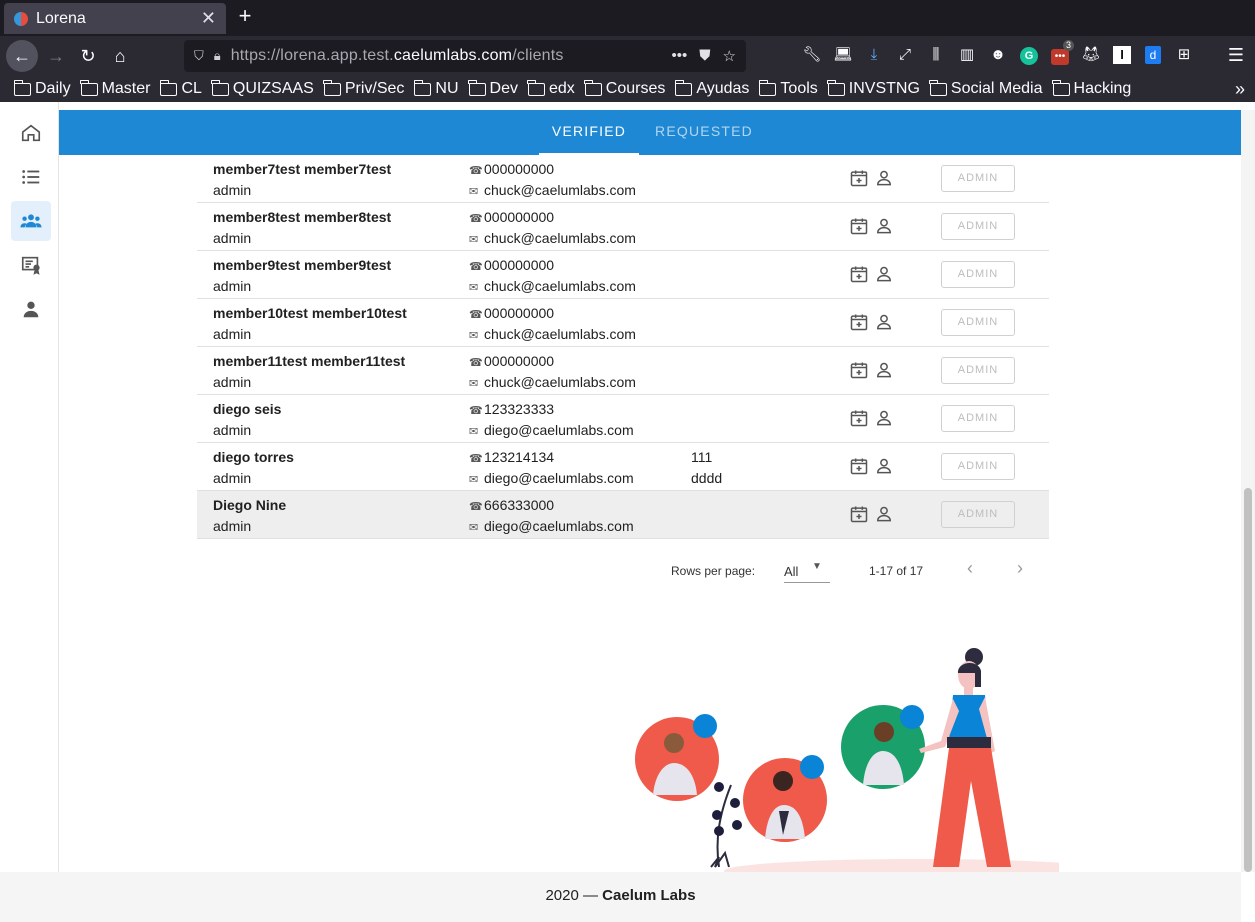 The height and width of the screenshot is (922, 1255). What do you see at coordinates (967, 55) in the screenshot?
I see `sidebar-icon: ▥` at bounding box center [967, 55].